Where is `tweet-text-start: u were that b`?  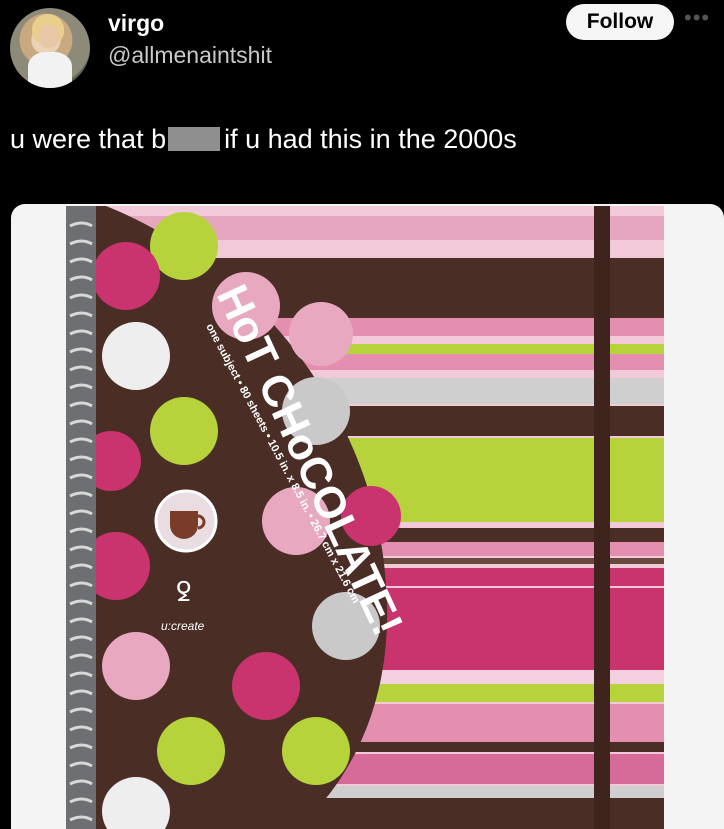
tweet-text-start: u were that b is located at coordinates (88, 139).